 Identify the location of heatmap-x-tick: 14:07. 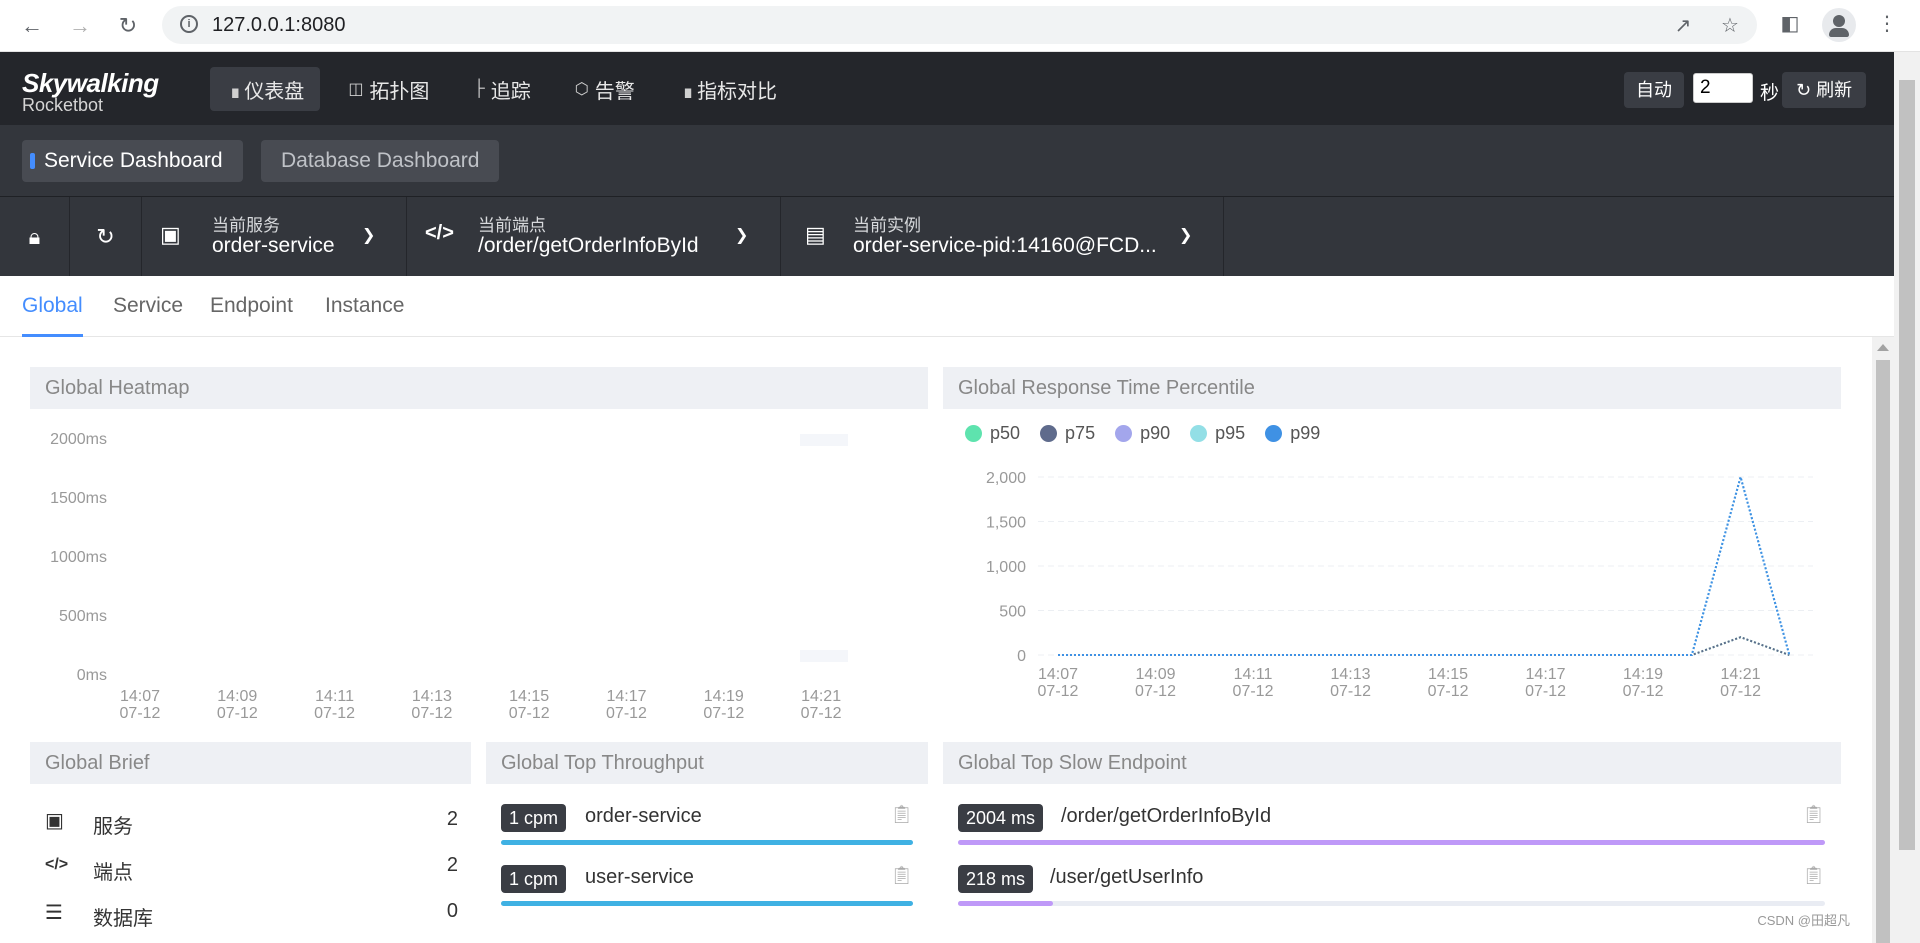
(140, 696).